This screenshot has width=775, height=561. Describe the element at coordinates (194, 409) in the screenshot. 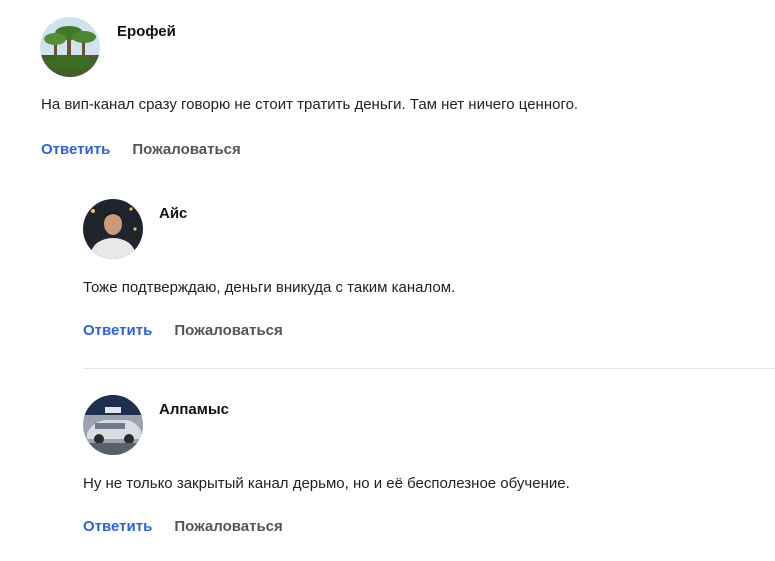

I see `comment-author: Алпамыс` at that location.